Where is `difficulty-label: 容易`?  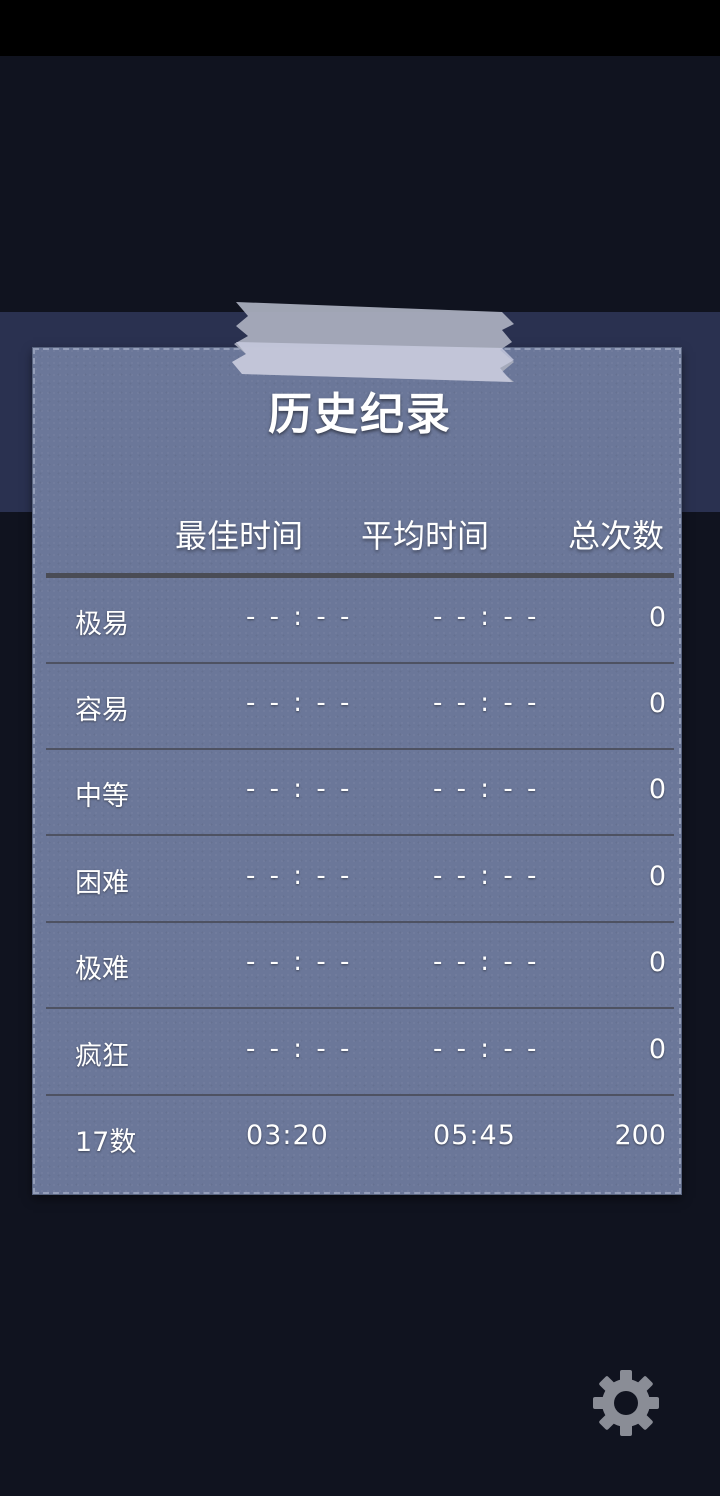 difficulty-label: 容易 is located at coordinates (102, 710).